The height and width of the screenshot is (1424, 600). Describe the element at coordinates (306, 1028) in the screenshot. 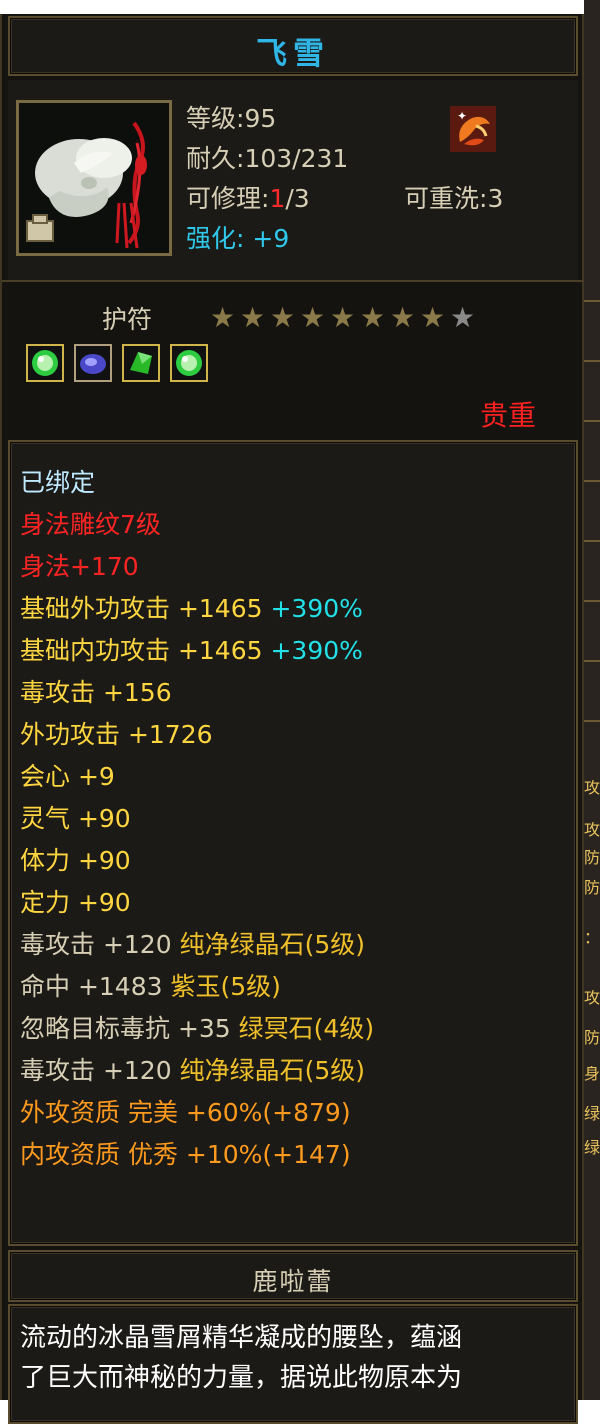

I see `property-segment: 绿冥石(4级)` at that location.